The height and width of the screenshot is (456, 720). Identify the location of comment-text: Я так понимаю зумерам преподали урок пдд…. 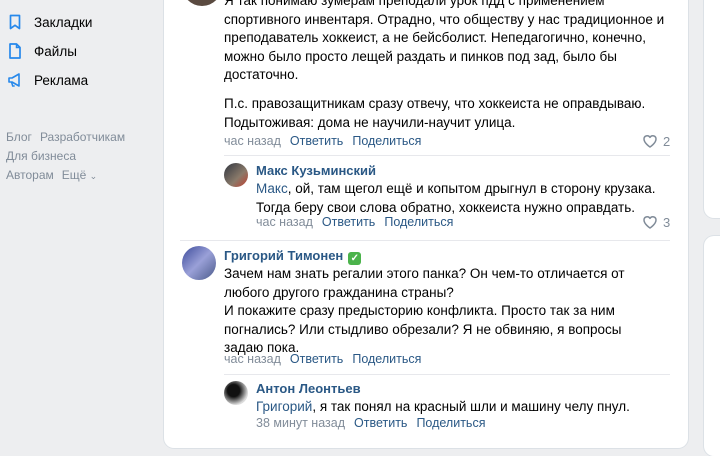
(444, 41).